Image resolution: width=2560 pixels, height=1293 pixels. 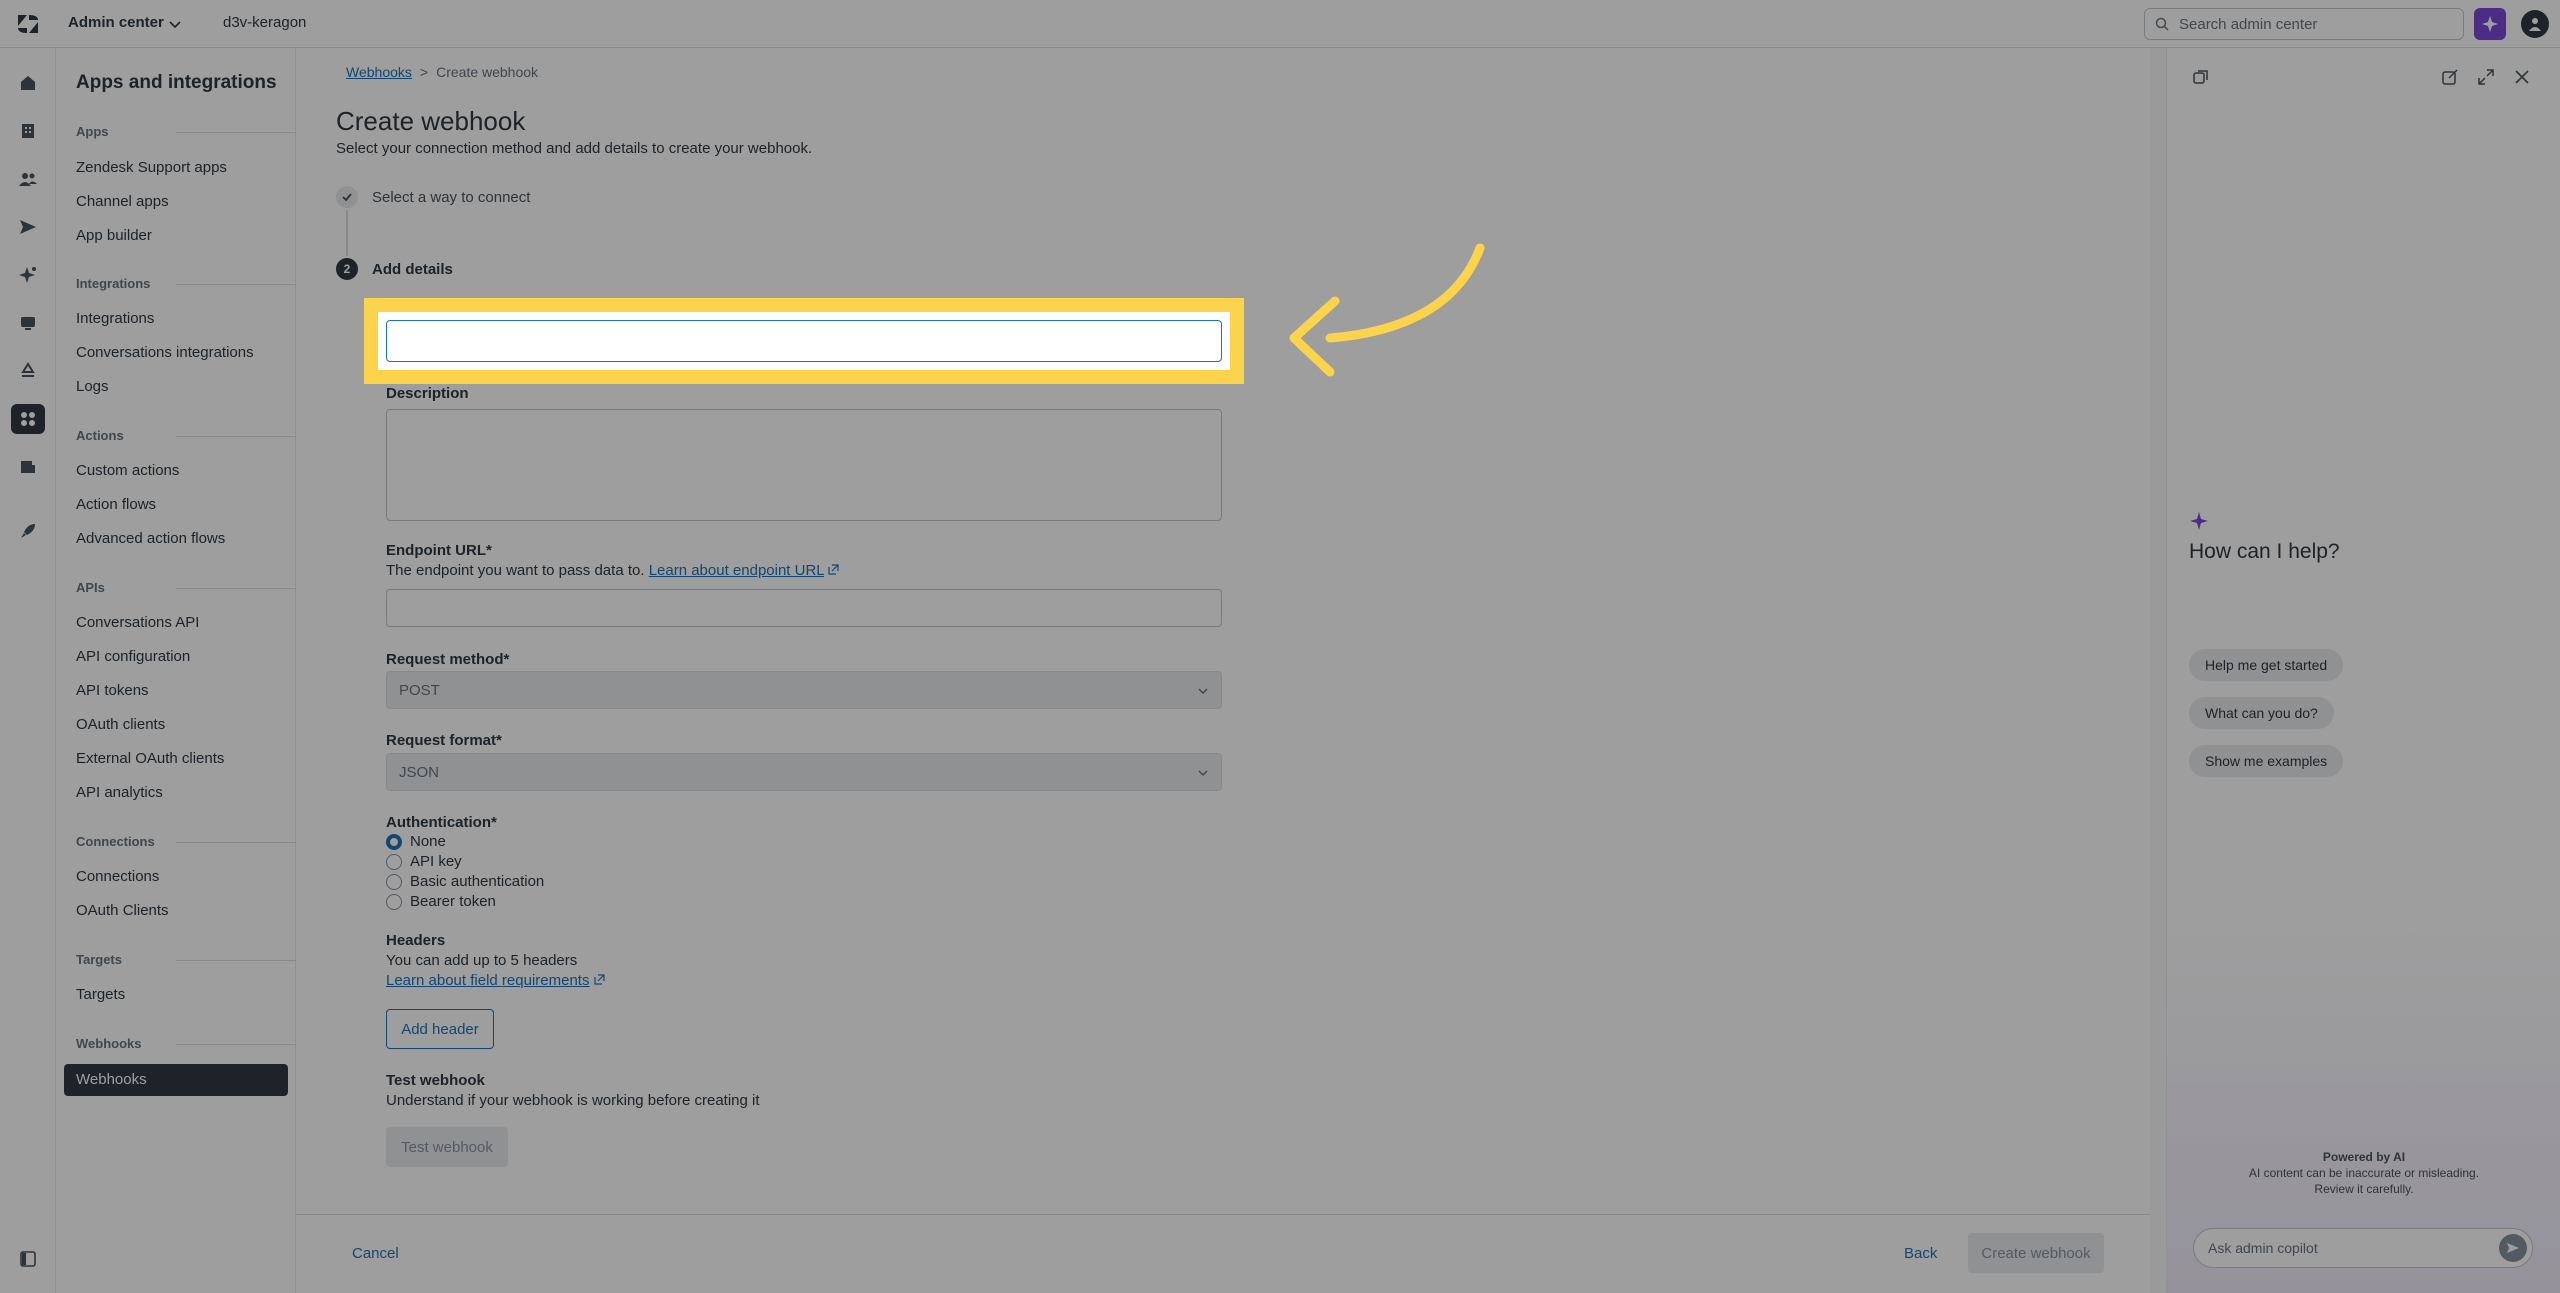 I want to click on headers-learn-row: Learn about field requirements, so click(x=495, y=980).